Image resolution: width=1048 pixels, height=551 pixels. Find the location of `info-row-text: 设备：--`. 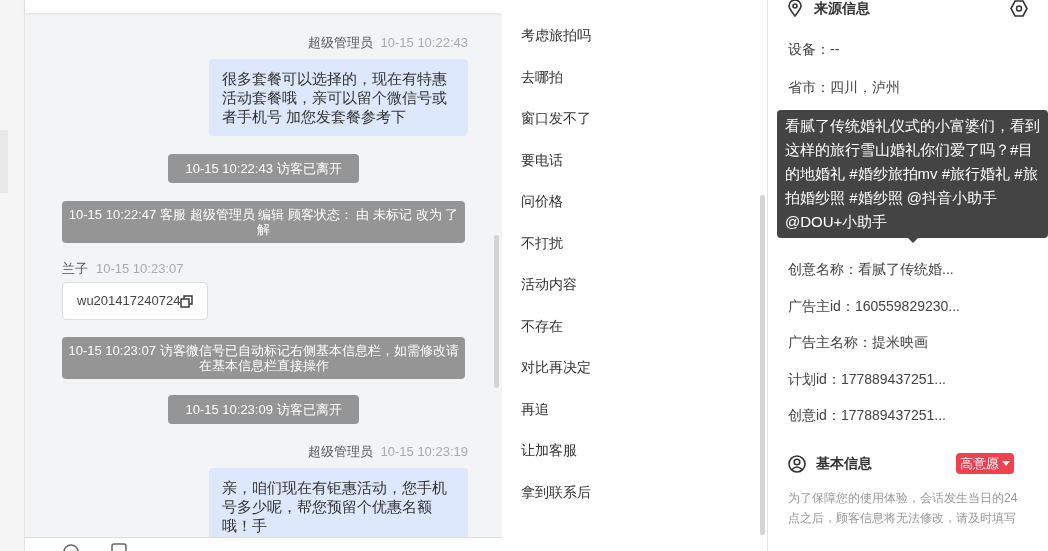

info-row-text: 设备：-- is located at coordinates (814, 49).